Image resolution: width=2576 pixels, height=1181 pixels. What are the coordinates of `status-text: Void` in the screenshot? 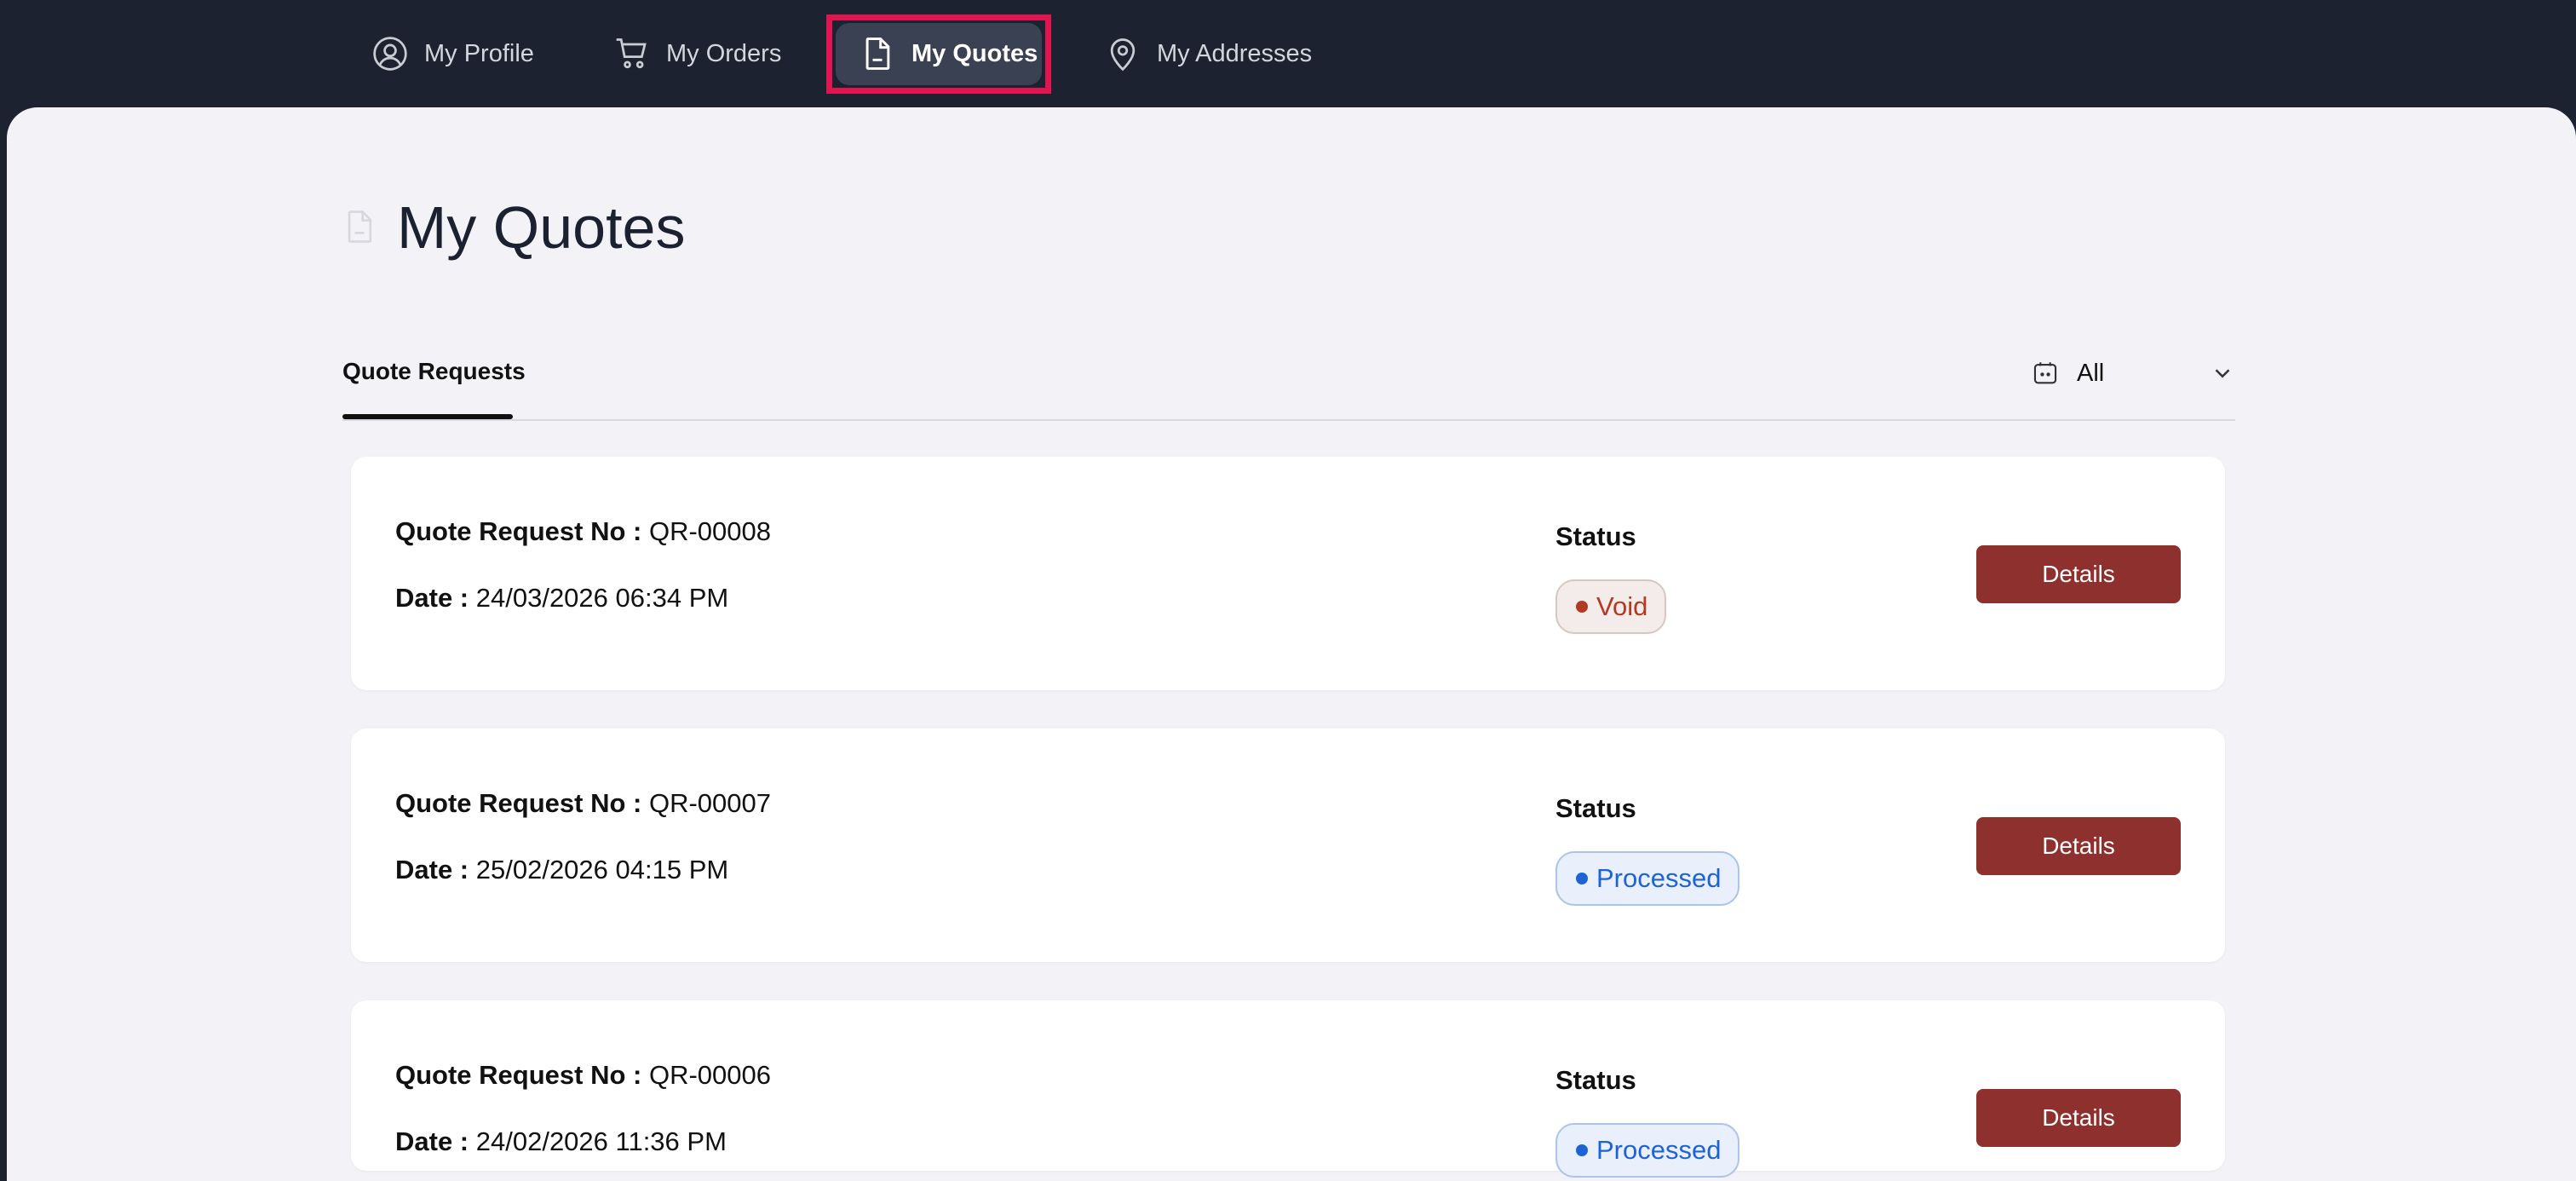 It's located at (1622, 606).